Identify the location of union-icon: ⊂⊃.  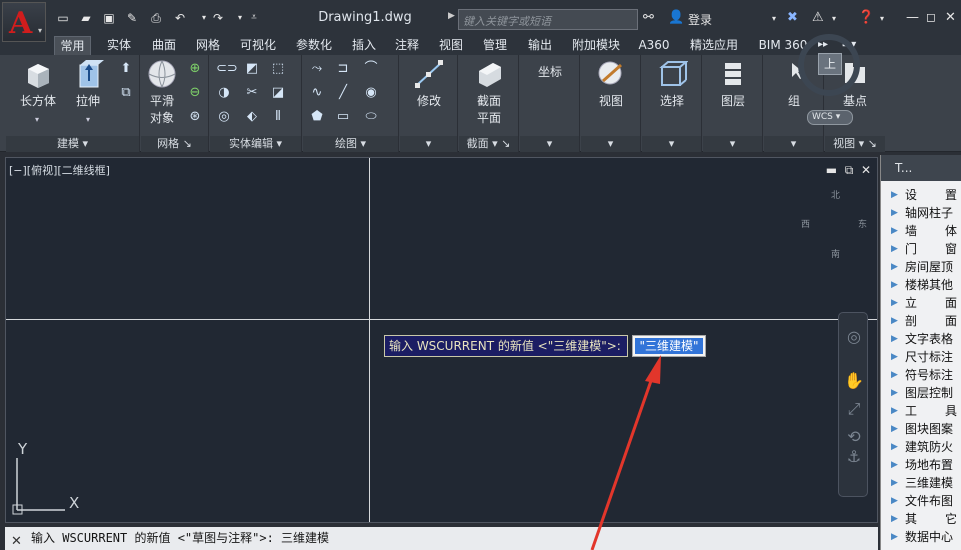
(227, 69).